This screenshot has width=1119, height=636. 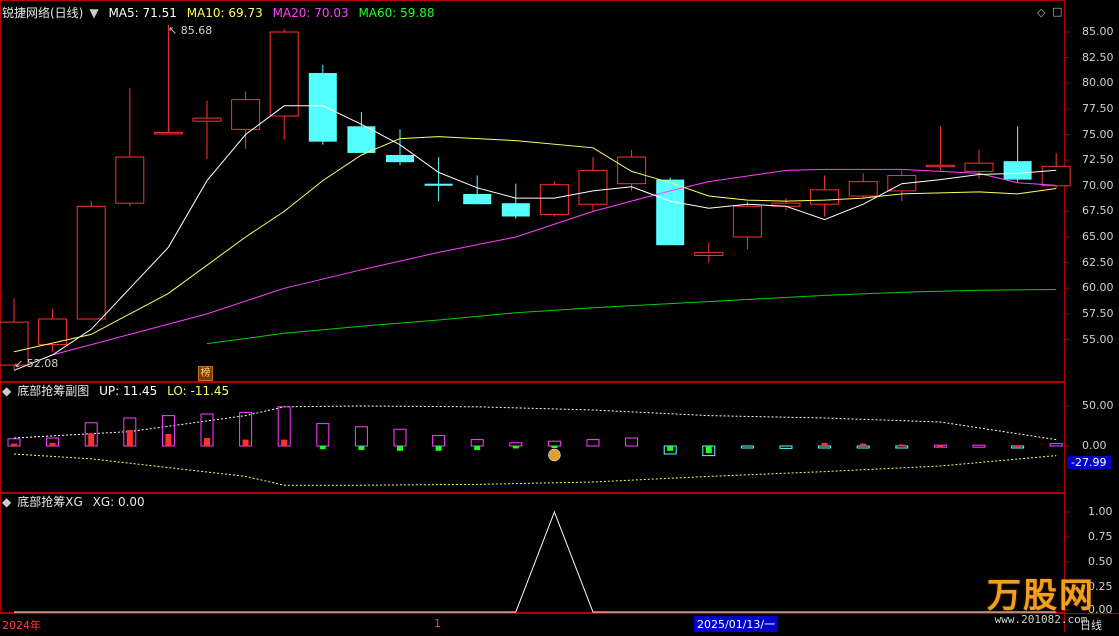 I want to click on diamond-icon: ◇, so click(x=1041, y=12).